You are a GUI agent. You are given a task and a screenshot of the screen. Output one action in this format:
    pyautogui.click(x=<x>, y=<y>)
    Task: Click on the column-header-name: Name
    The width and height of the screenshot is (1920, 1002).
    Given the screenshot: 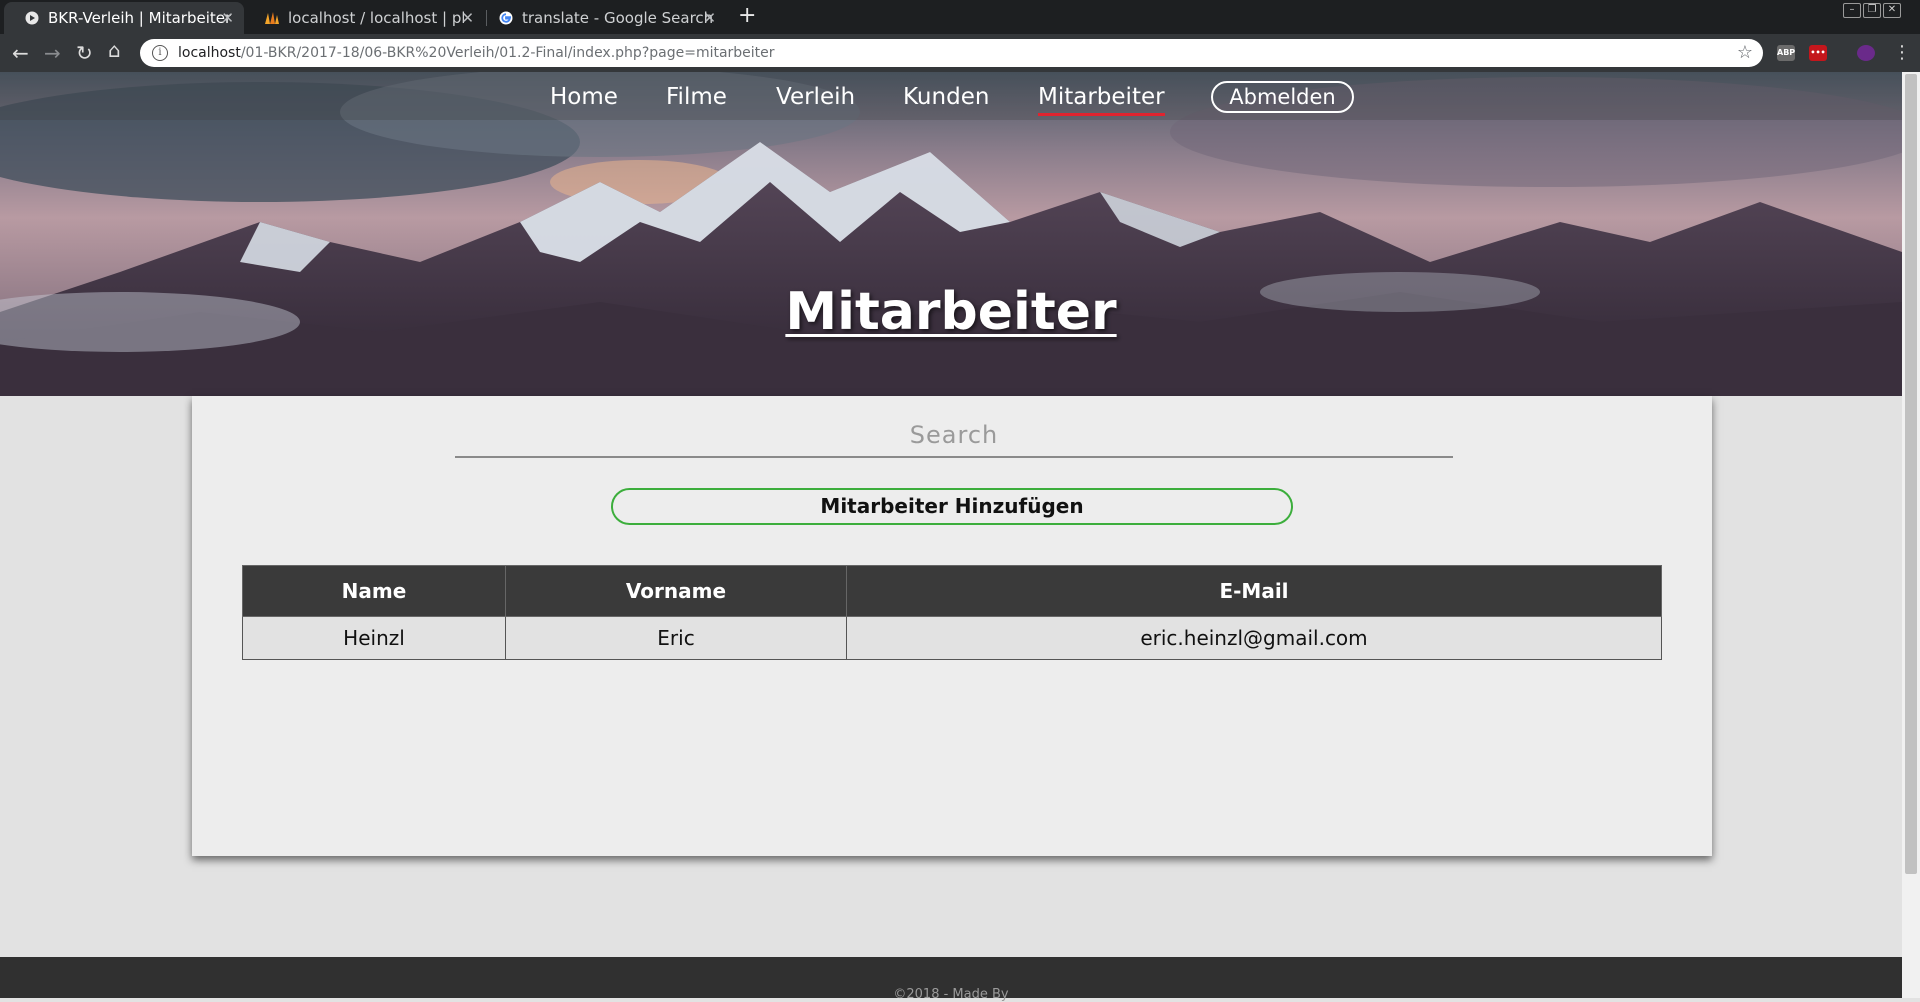 What is the action you would take?
    pyautogui.click(x=374, y=591)
    